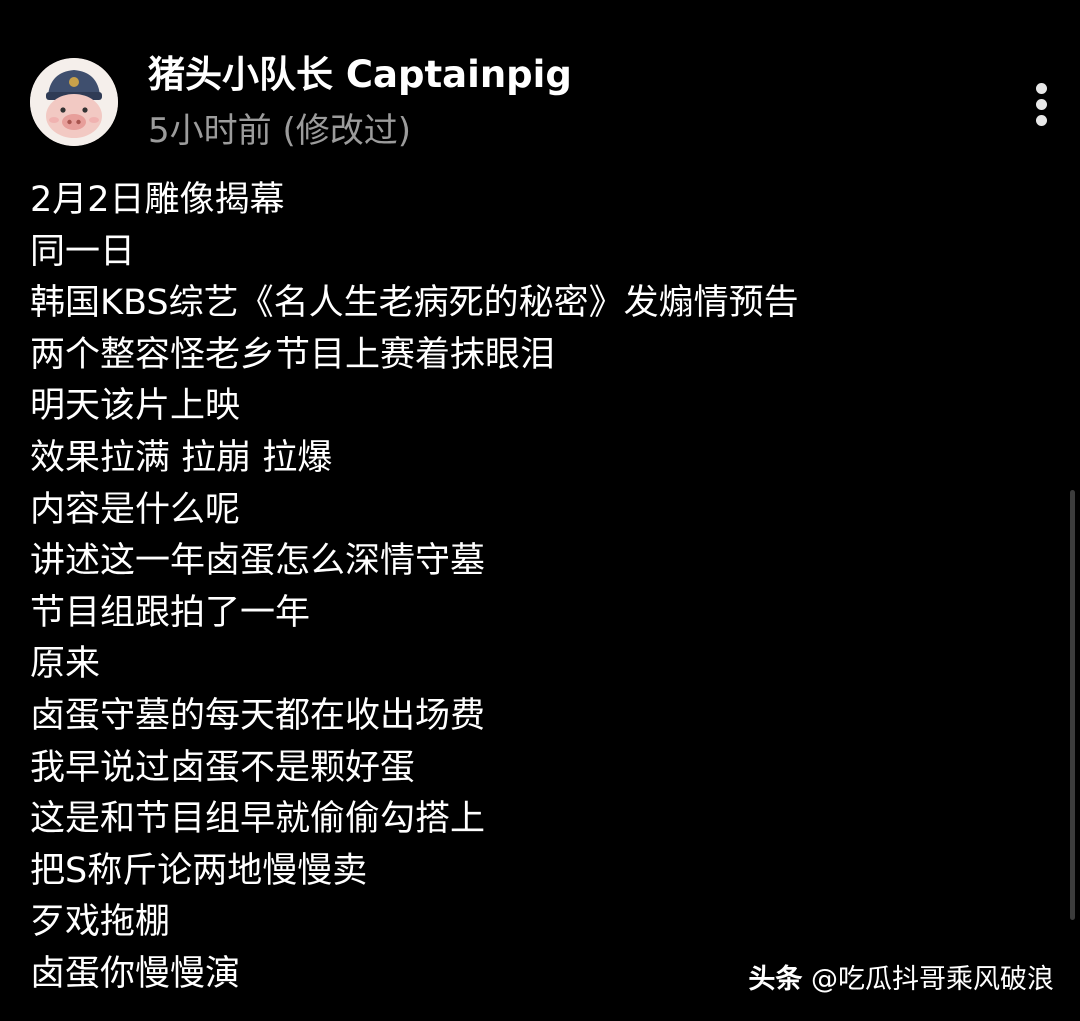  What do you see at coordinates (258, 715) in the screenshot?
I see `post-line: 卤蛋守墓的每天都在收出场费` at bounding box center [258, 715].